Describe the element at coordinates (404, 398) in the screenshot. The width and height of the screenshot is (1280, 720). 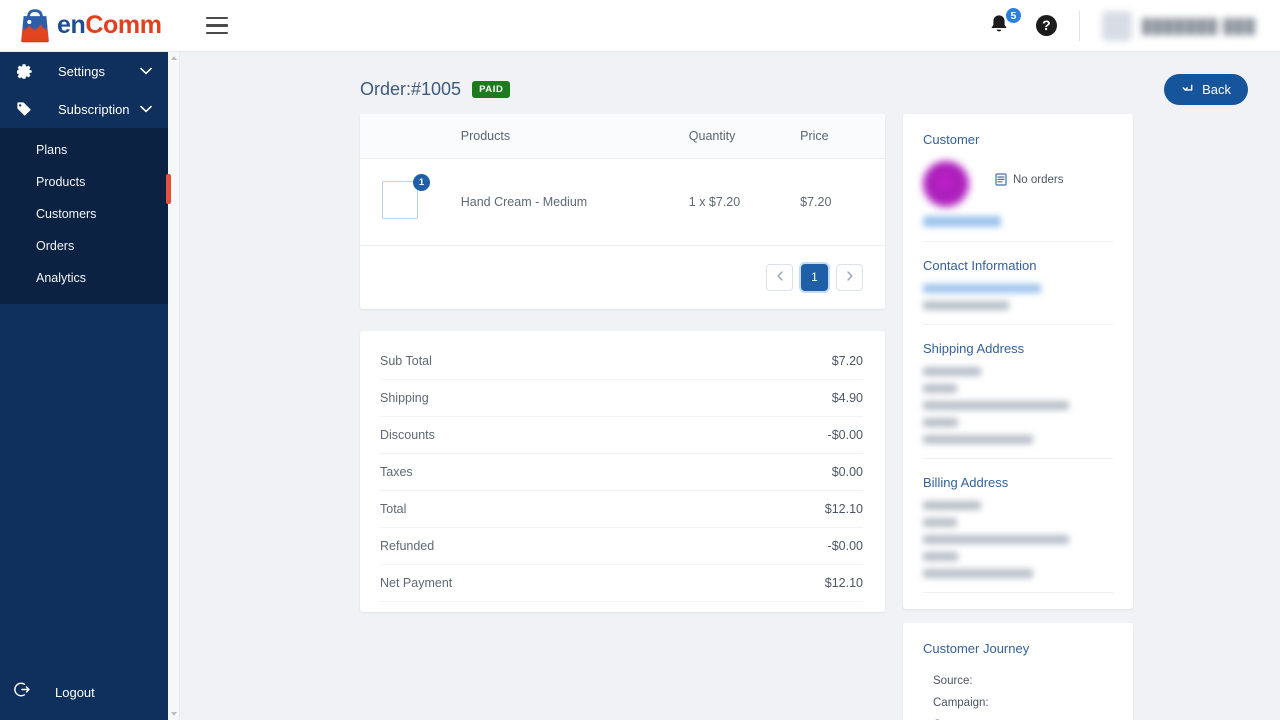
I see `total-label: Shipping` at that location.